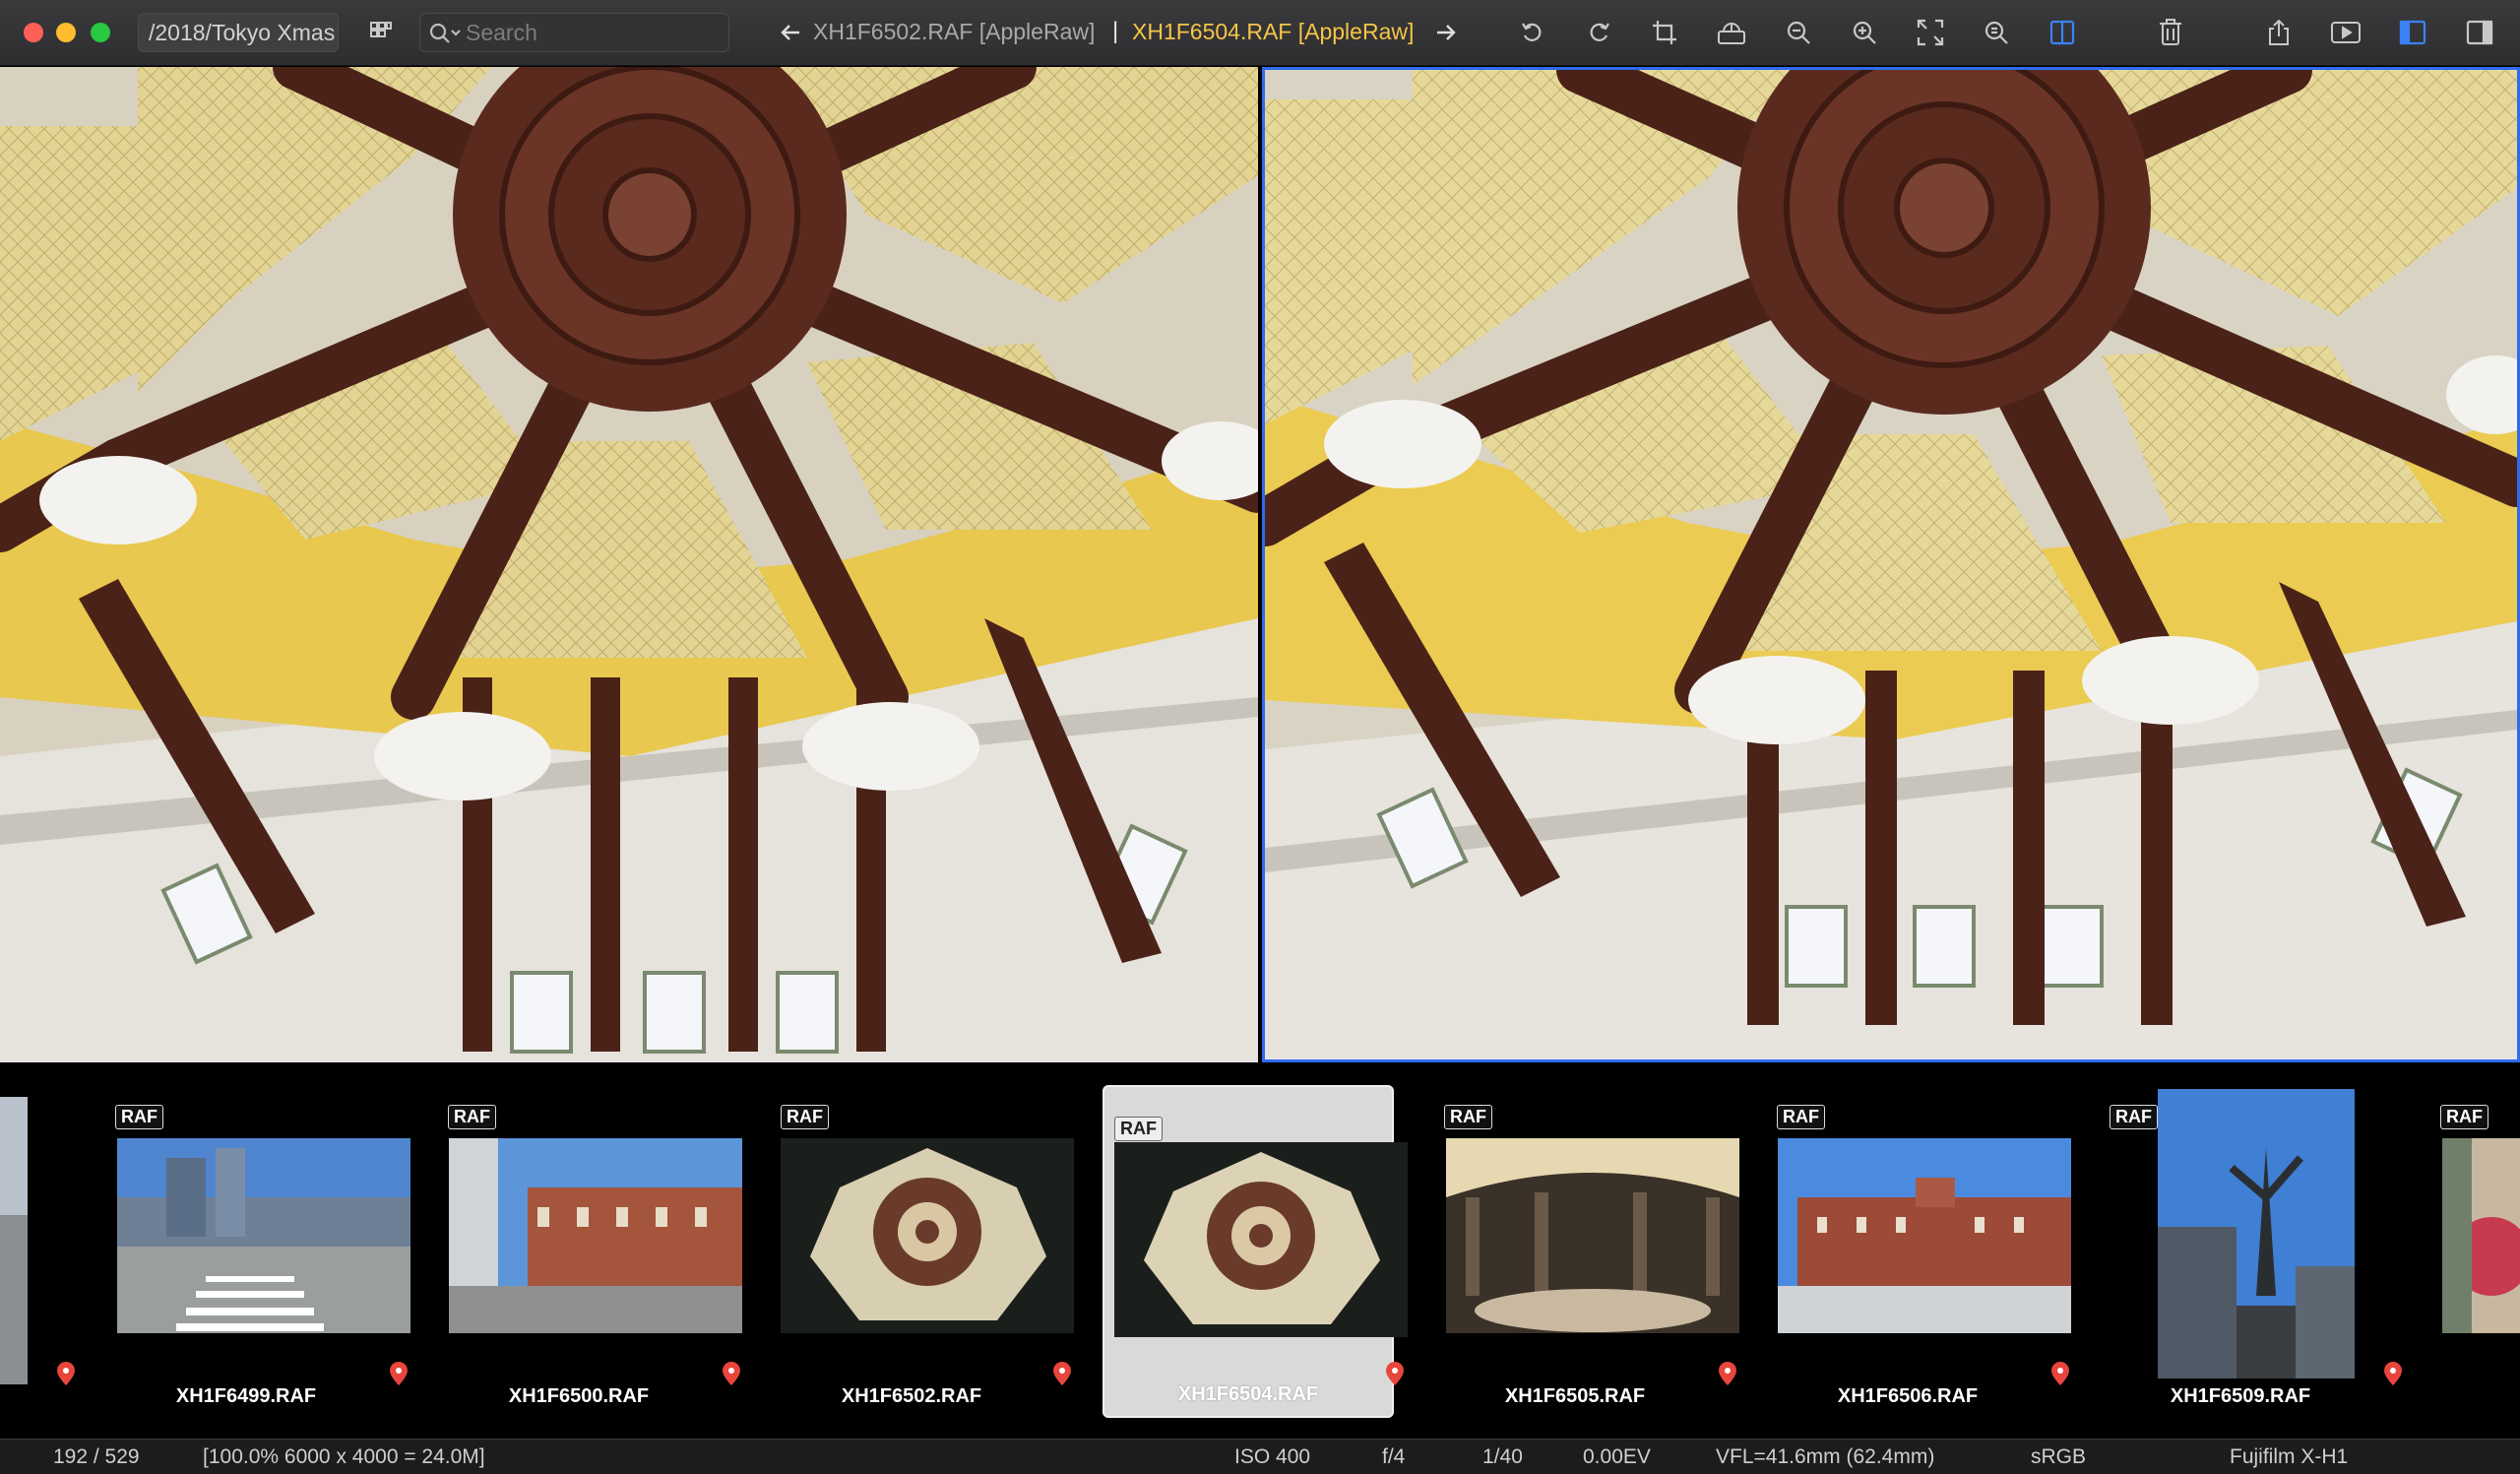  I want to click on window-minimize-button, so click(66, 32).